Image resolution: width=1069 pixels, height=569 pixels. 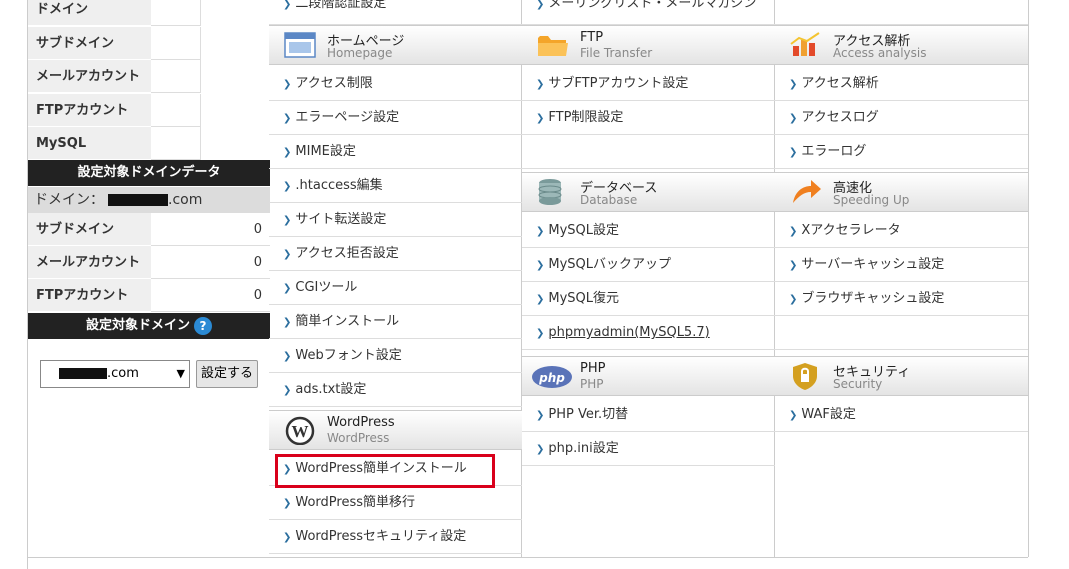 What do you see at coordinates (210, 229) in the screenshot?
I see `stat-value: 0` at bounding box center [210, 229].